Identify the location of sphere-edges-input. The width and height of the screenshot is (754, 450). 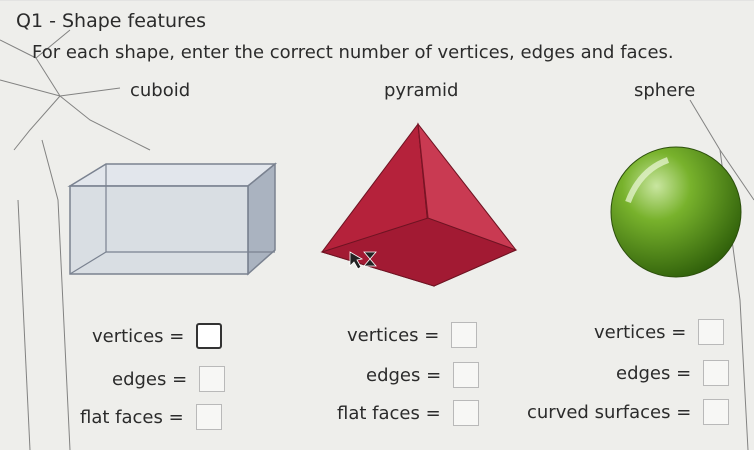
(716, 373).